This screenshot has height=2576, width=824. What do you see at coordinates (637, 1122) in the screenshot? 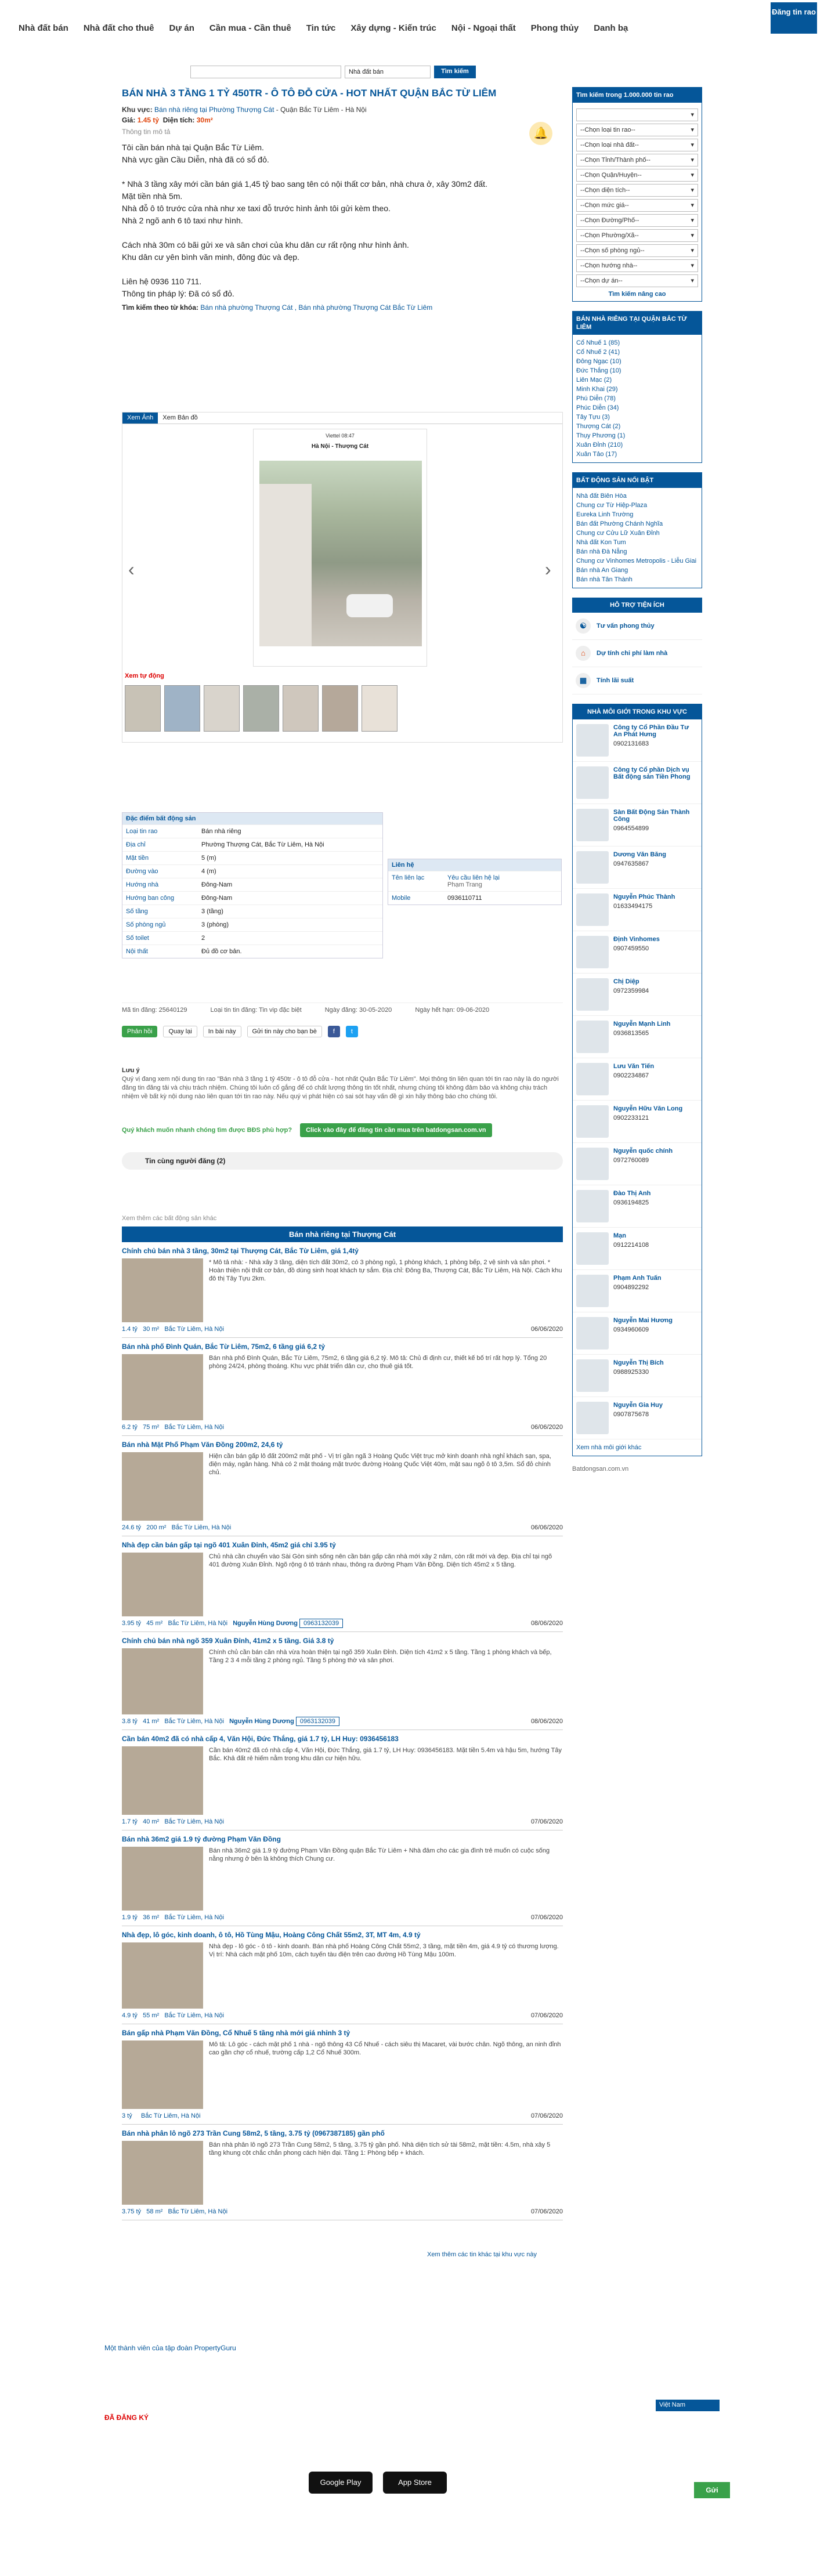
I see `broker-item: Nguyễn Hữu Văn Long 0902233121` at bounding box center [637, 1122].